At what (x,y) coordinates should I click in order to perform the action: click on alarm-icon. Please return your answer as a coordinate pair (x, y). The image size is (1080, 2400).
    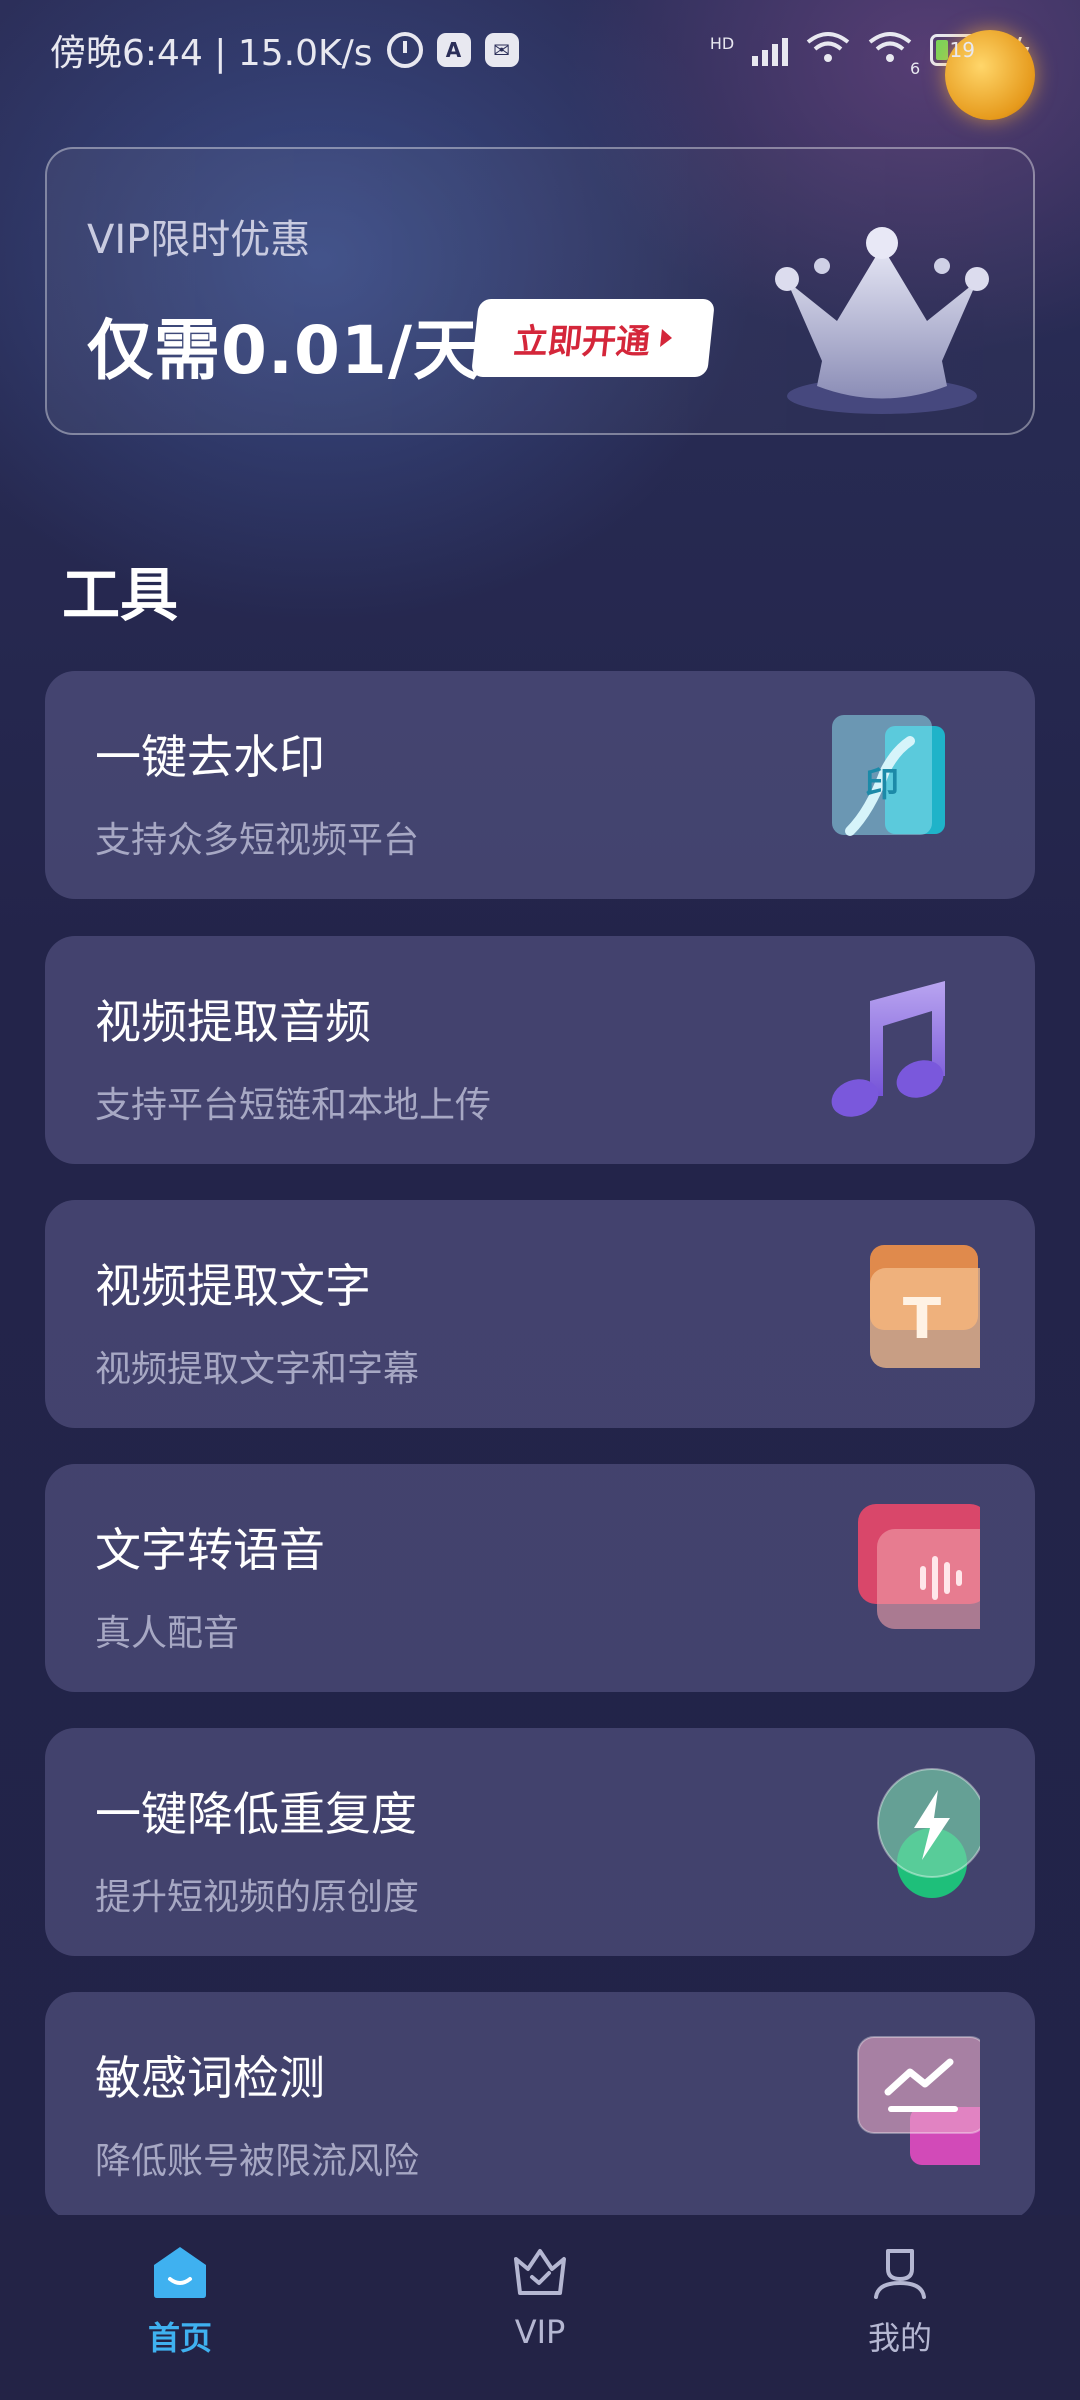
    Looking at the image, I should click on (404, 50).